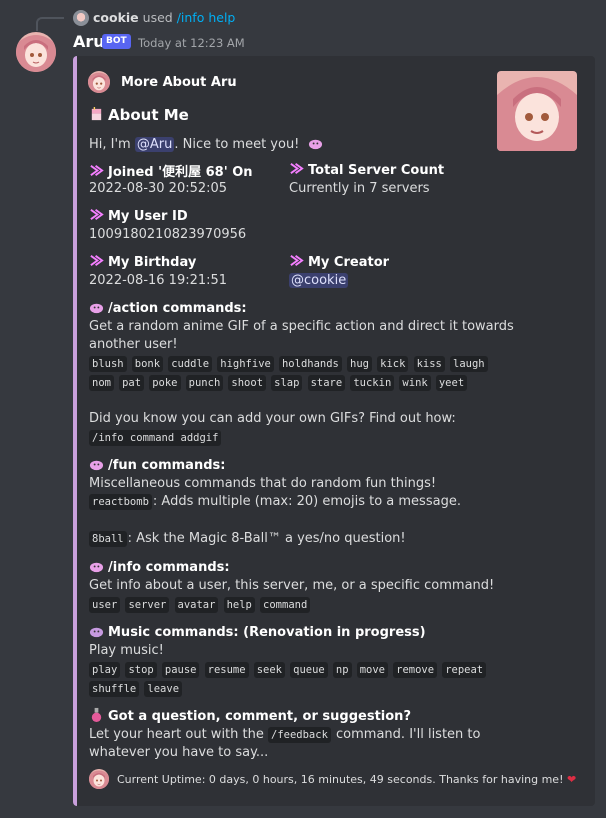 Image resolution: width=606 pixels, height=818 pixels. I want to click on command-code: seek, so click(269, 670).